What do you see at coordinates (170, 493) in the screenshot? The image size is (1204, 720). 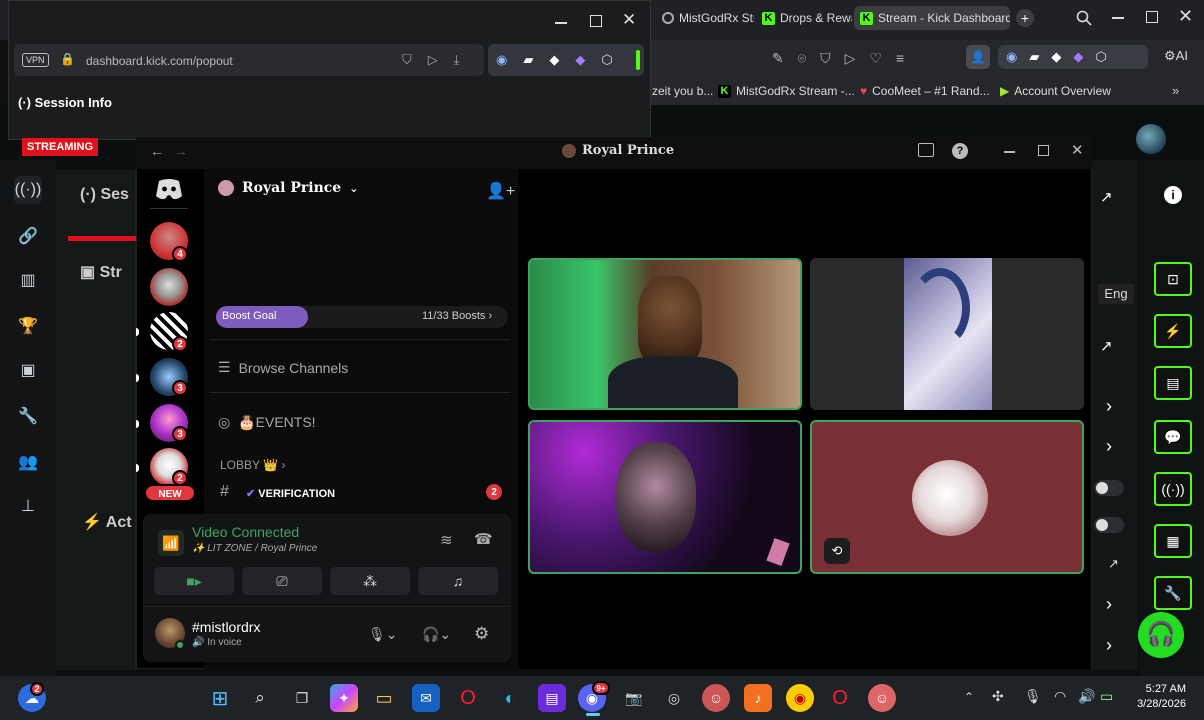 I see `new-badge: NEW` at bounding box center [170, 493].